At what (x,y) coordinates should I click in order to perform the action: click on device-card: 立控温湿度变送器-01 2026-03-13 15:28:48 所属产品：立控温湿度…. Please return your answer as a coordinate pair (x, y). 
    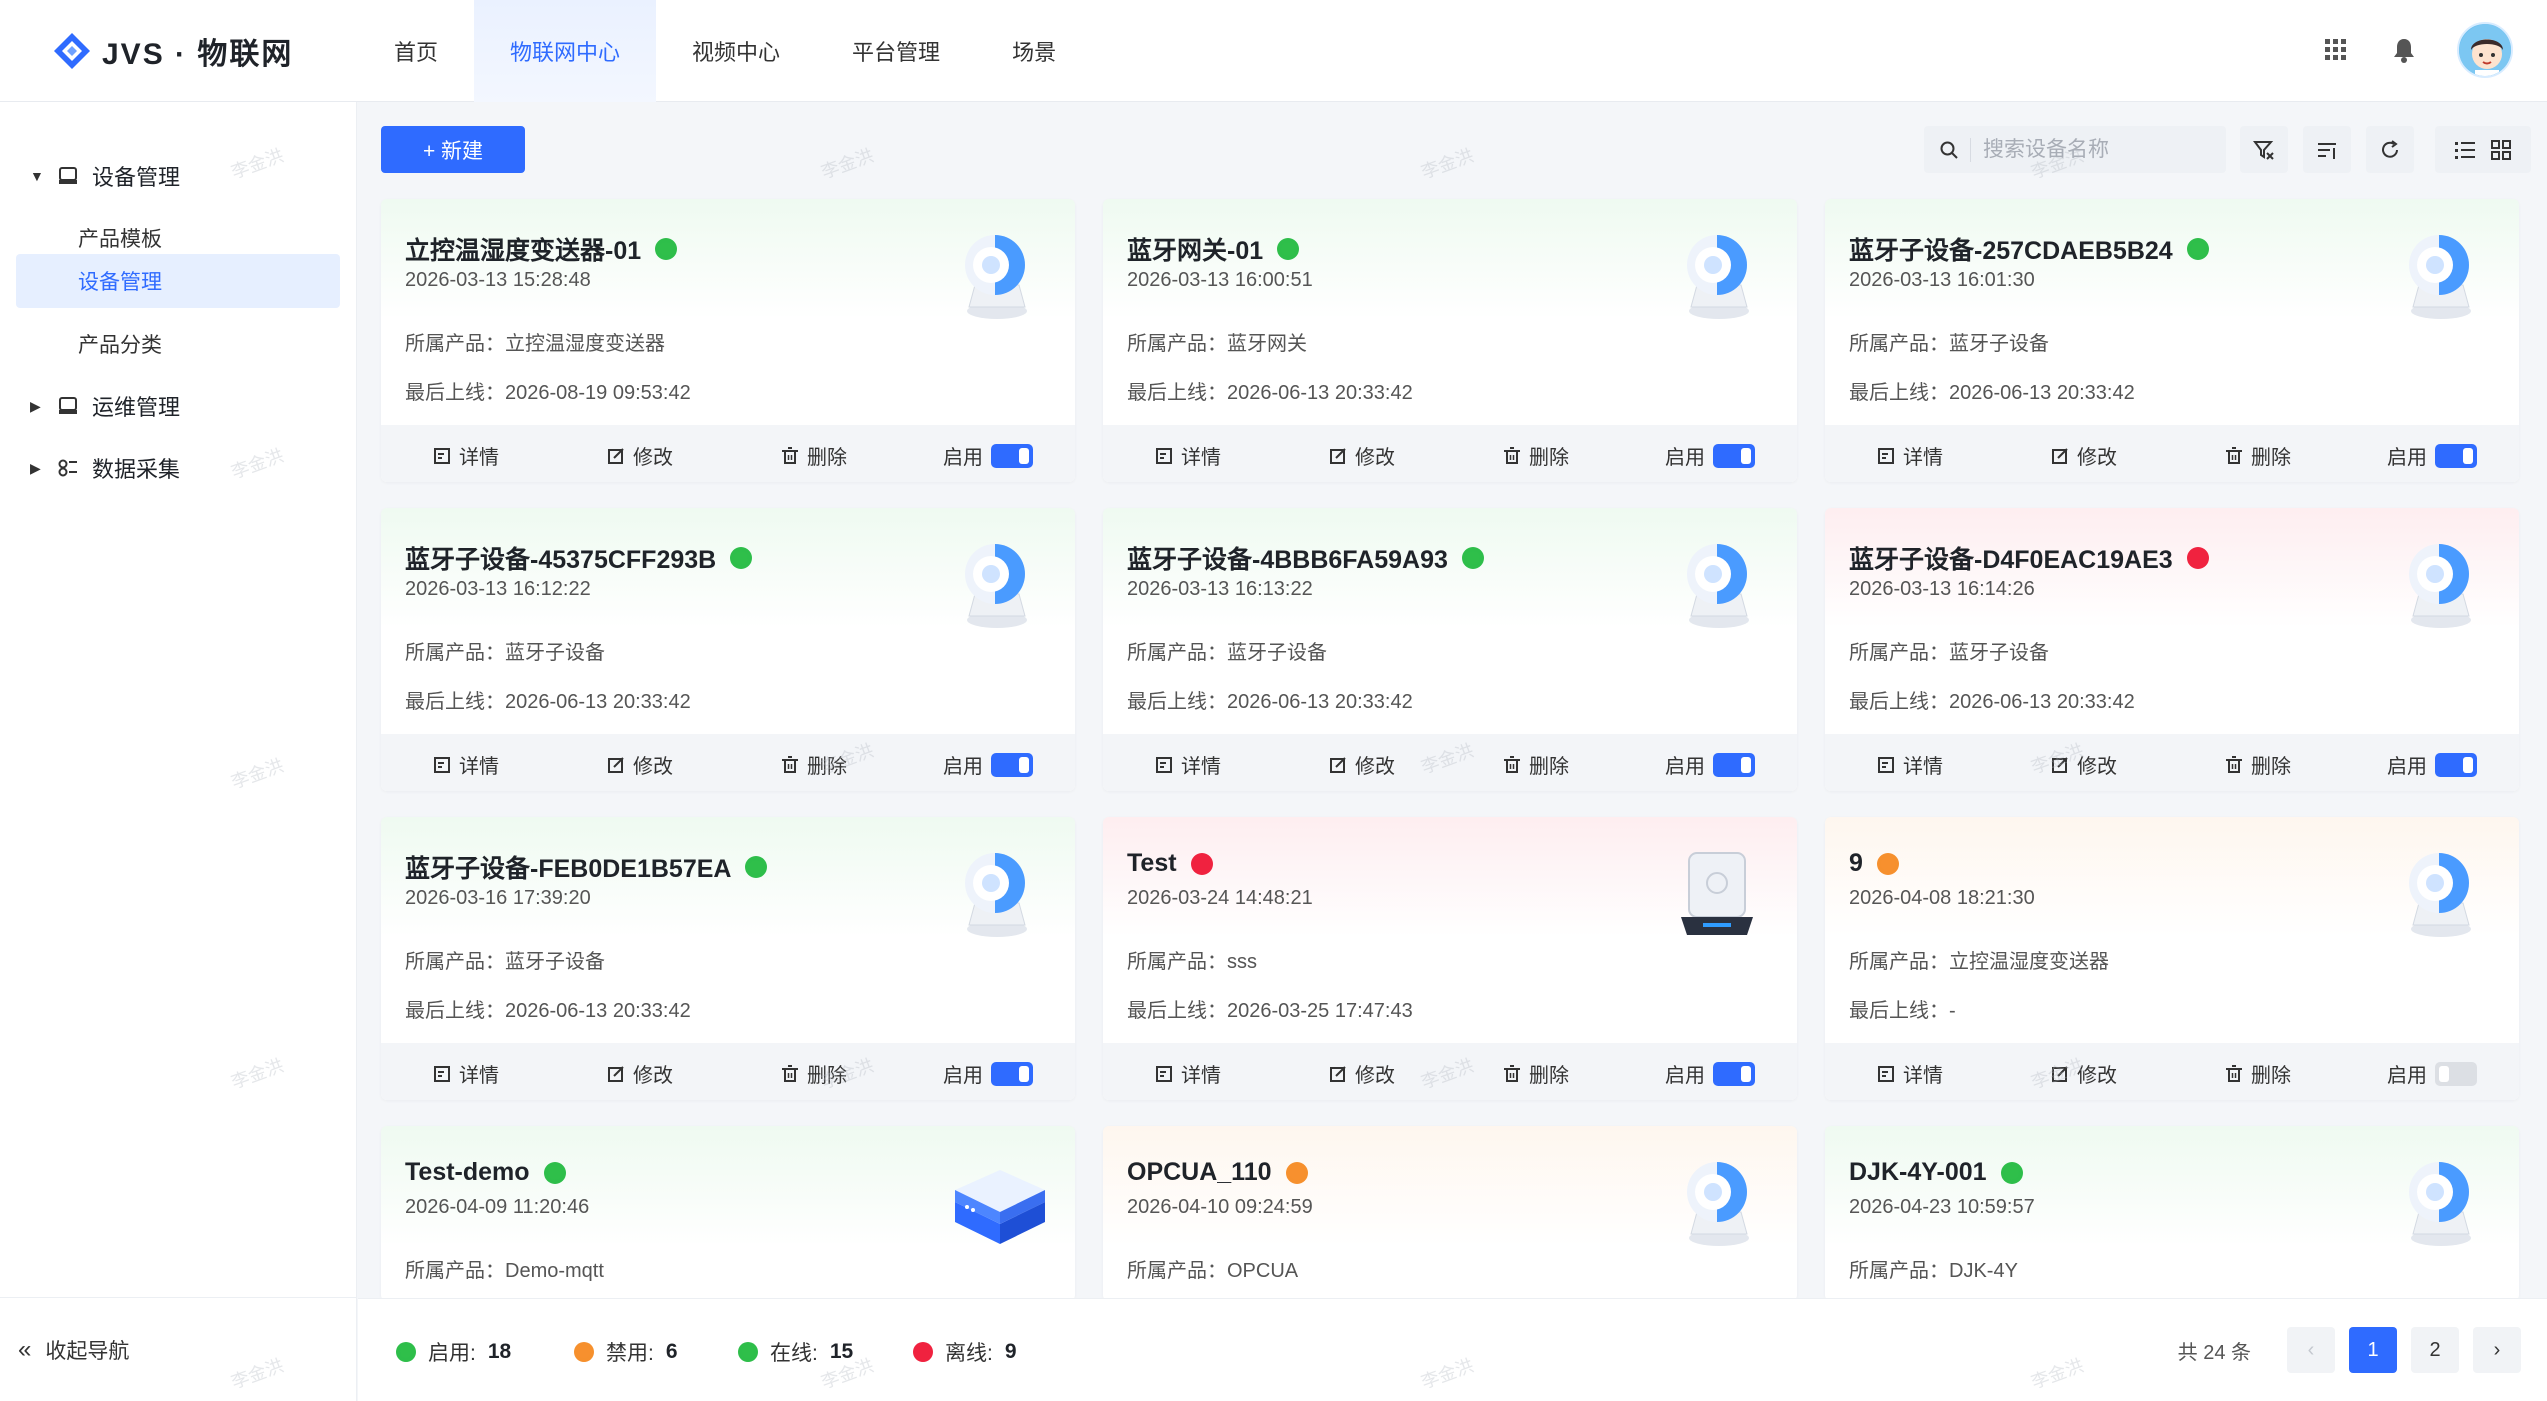
    Looking at the image, I should click on (728, 340).